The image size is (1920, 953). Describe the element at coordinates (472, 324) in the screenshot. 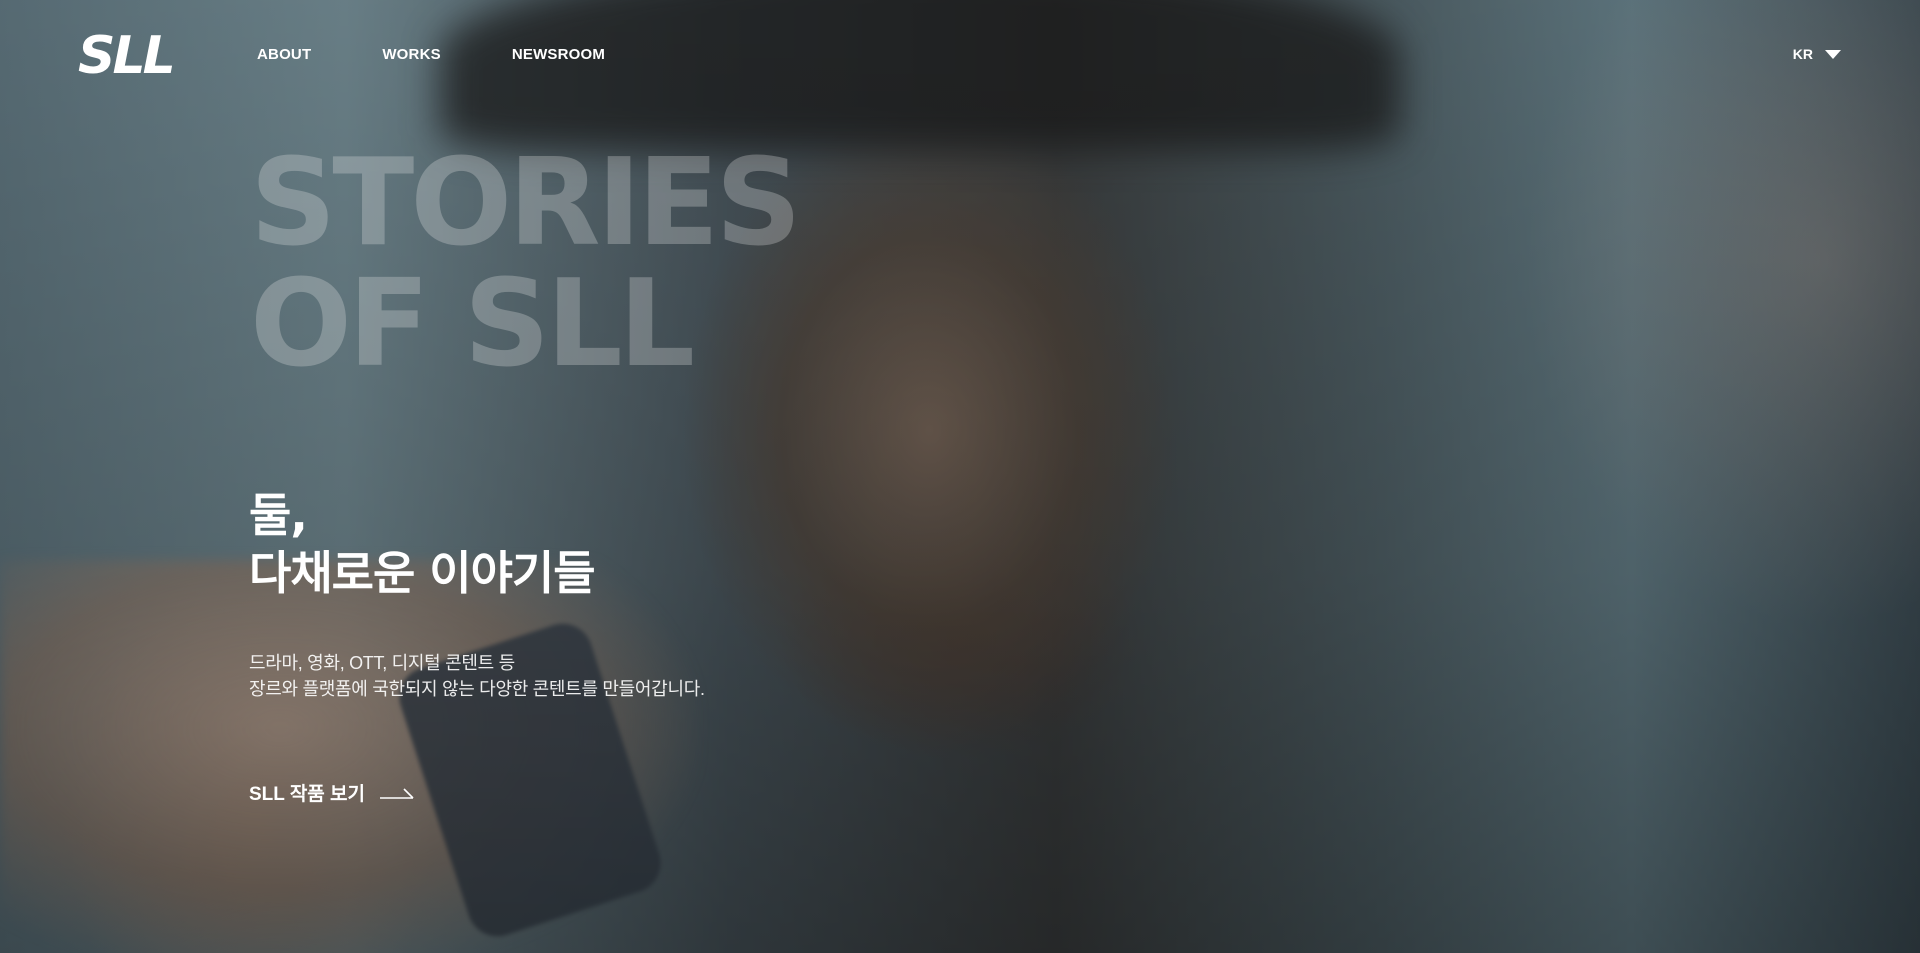

I see `hero-title-line: OF SLL` at that location.